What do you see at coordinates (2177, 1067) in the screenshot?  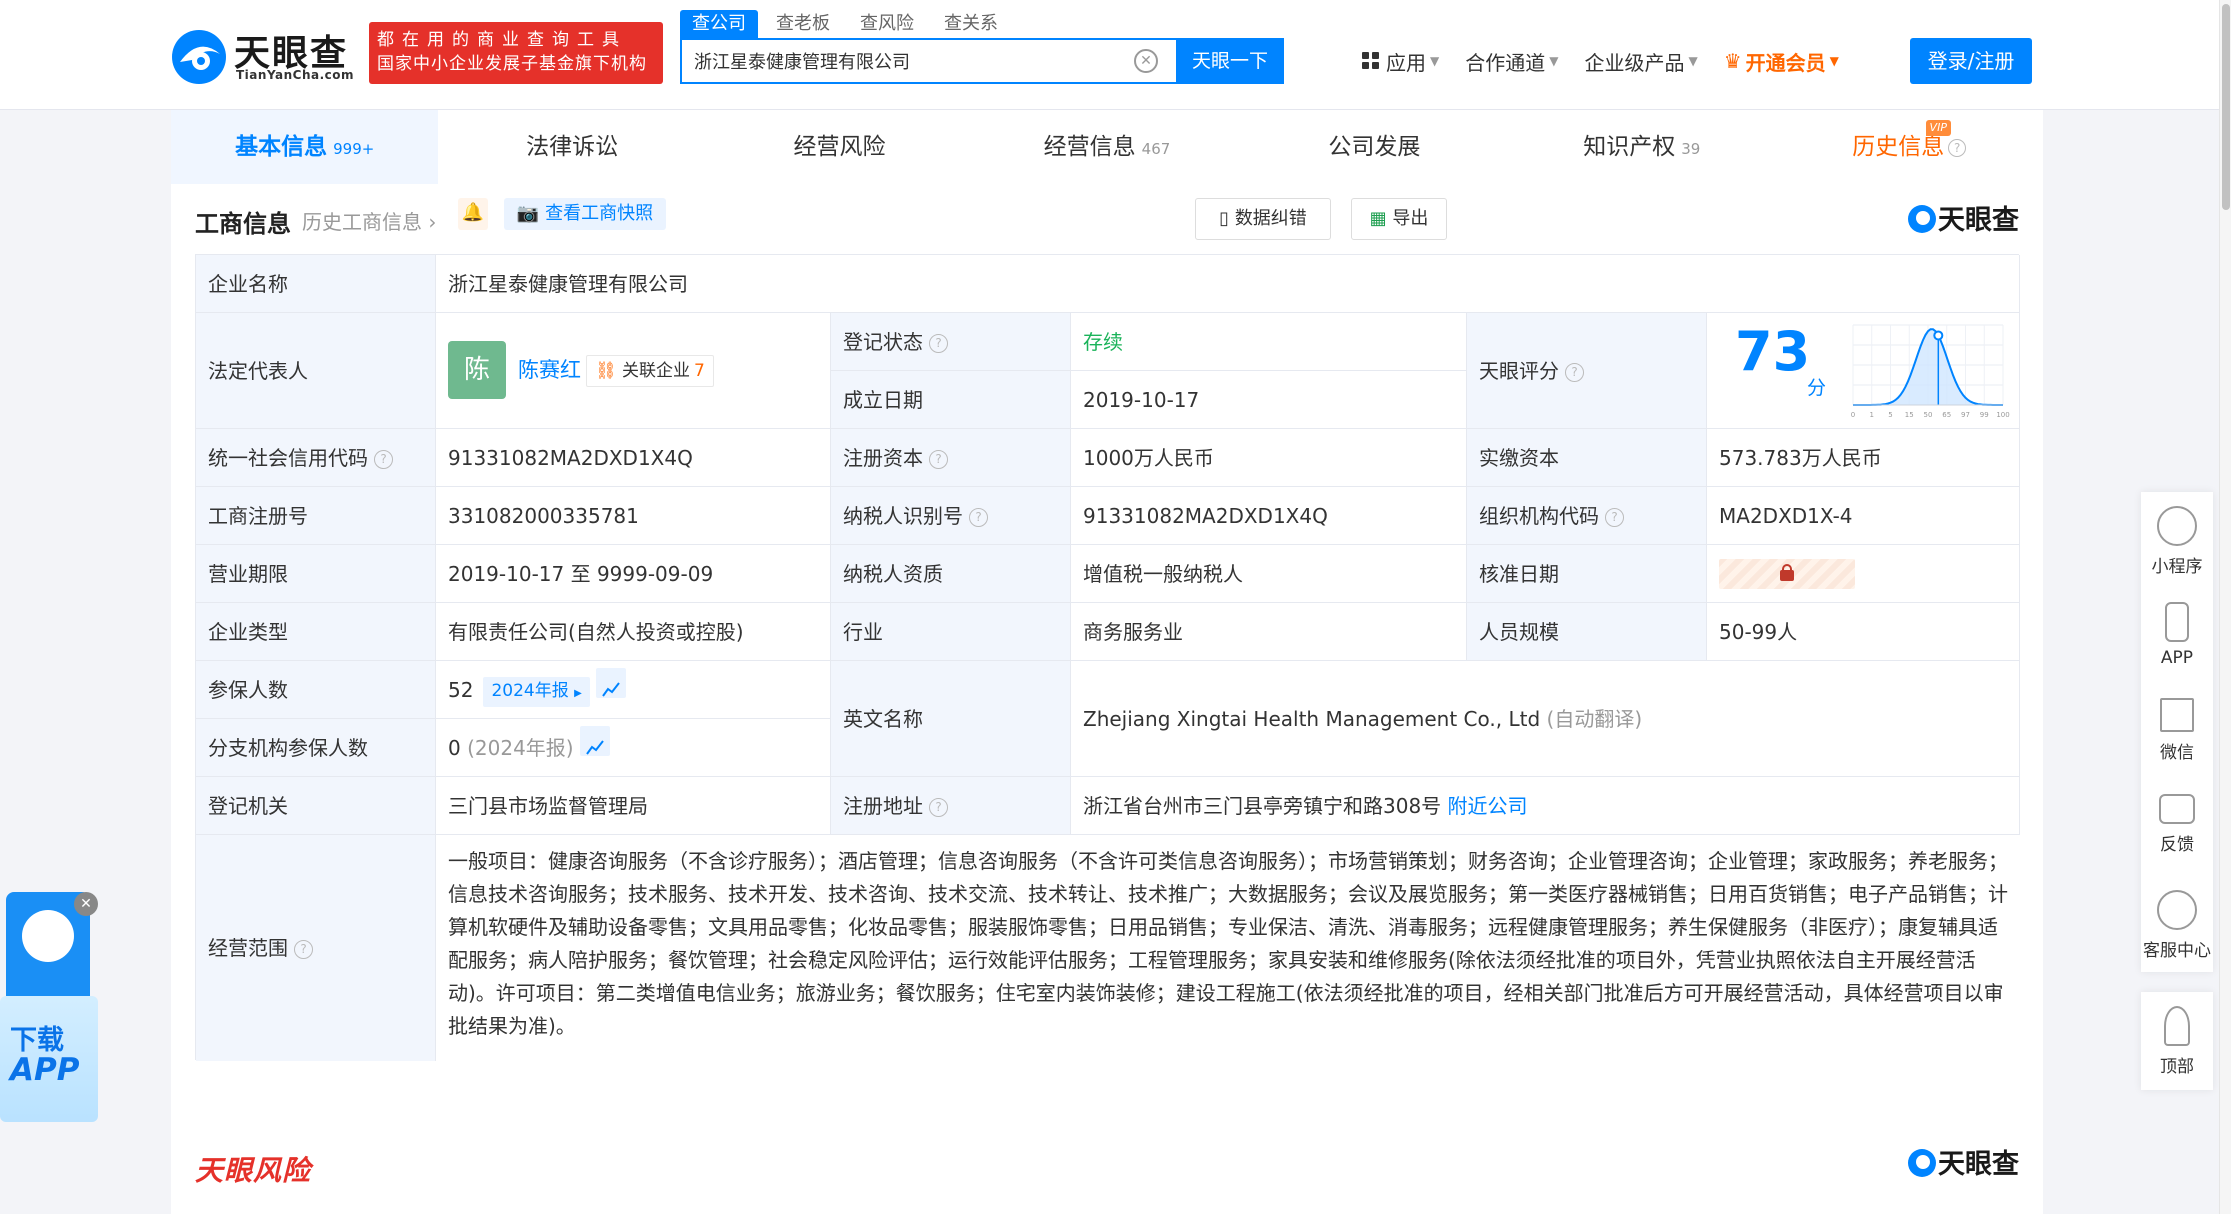 I see `rf-label: 顶部` at bounding box center [2177, 1067].